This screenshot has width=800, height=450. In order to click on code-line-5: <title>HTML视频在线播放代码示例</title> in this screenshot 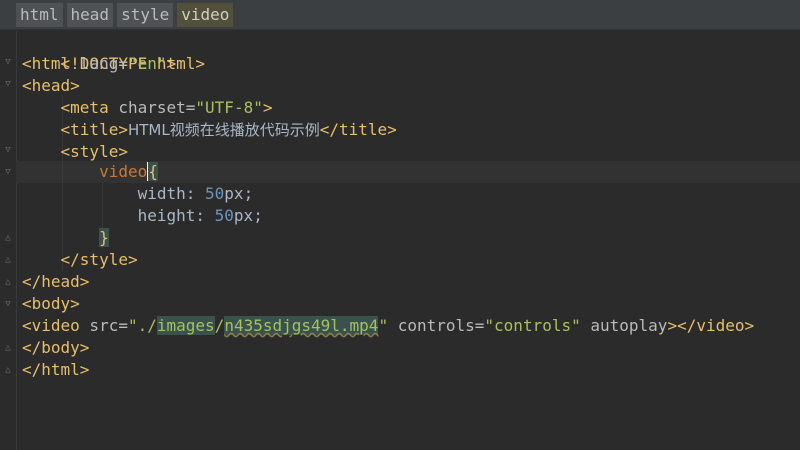, I will do `click(209, 130)`.